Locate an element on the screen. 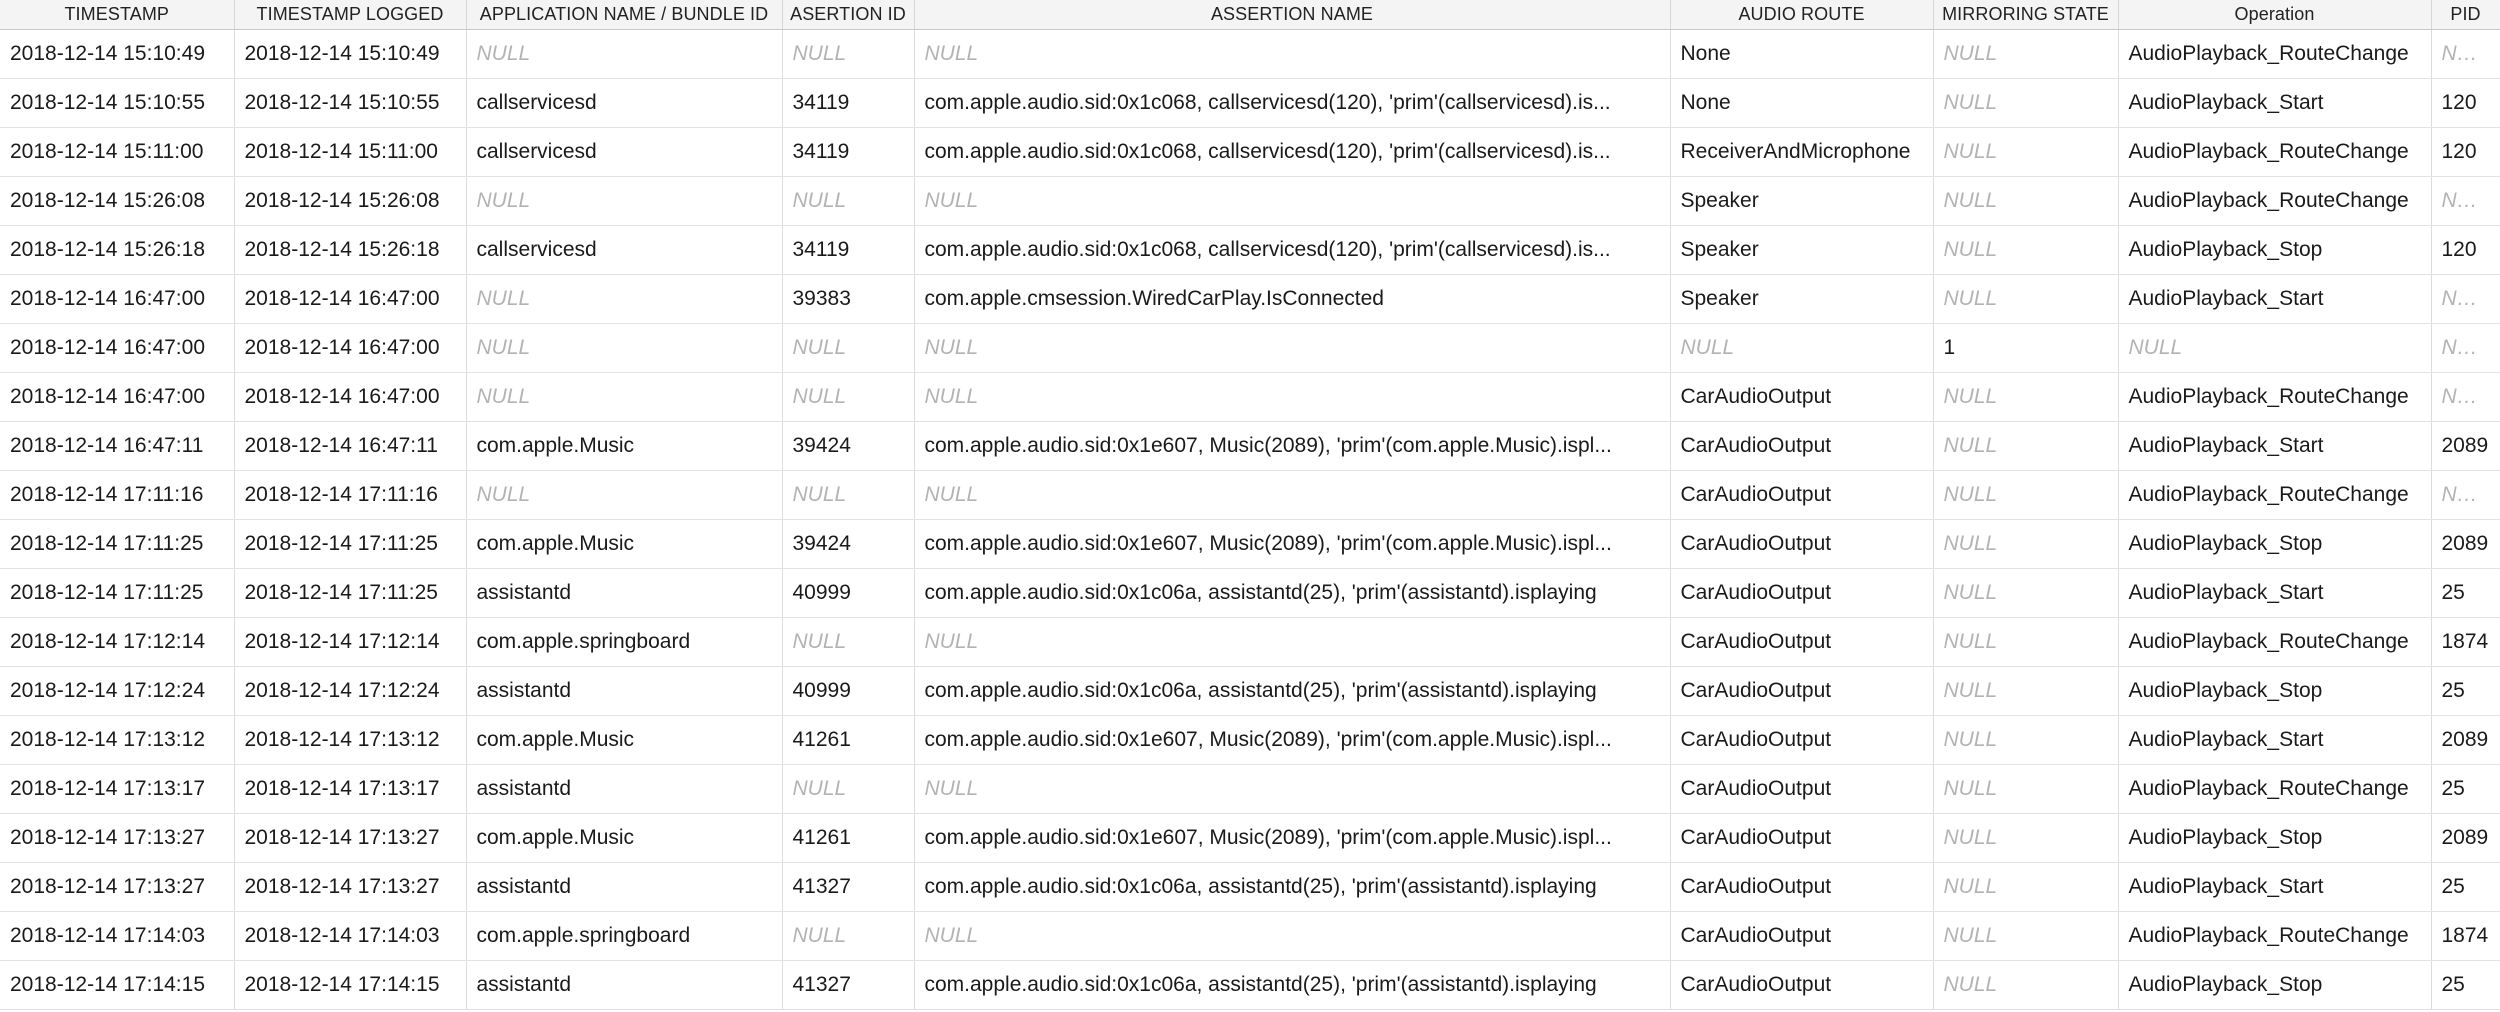 The image size is (2500, 1012). timestamp-logged-cell: 2018-12-14 15:10:49 is located at coordinates (350, 54).